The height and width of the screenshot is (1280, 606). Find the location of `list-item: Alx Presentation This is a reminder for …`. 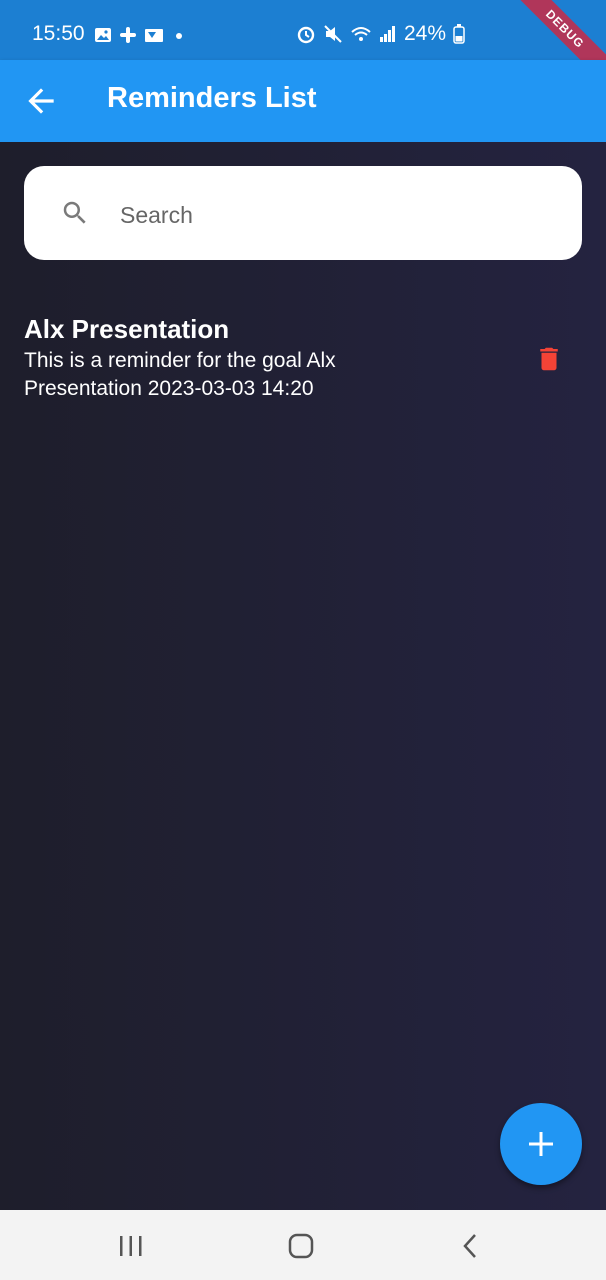

list-item: Alx Presentation This is a reminder for … is located at coordinates (303, 362).